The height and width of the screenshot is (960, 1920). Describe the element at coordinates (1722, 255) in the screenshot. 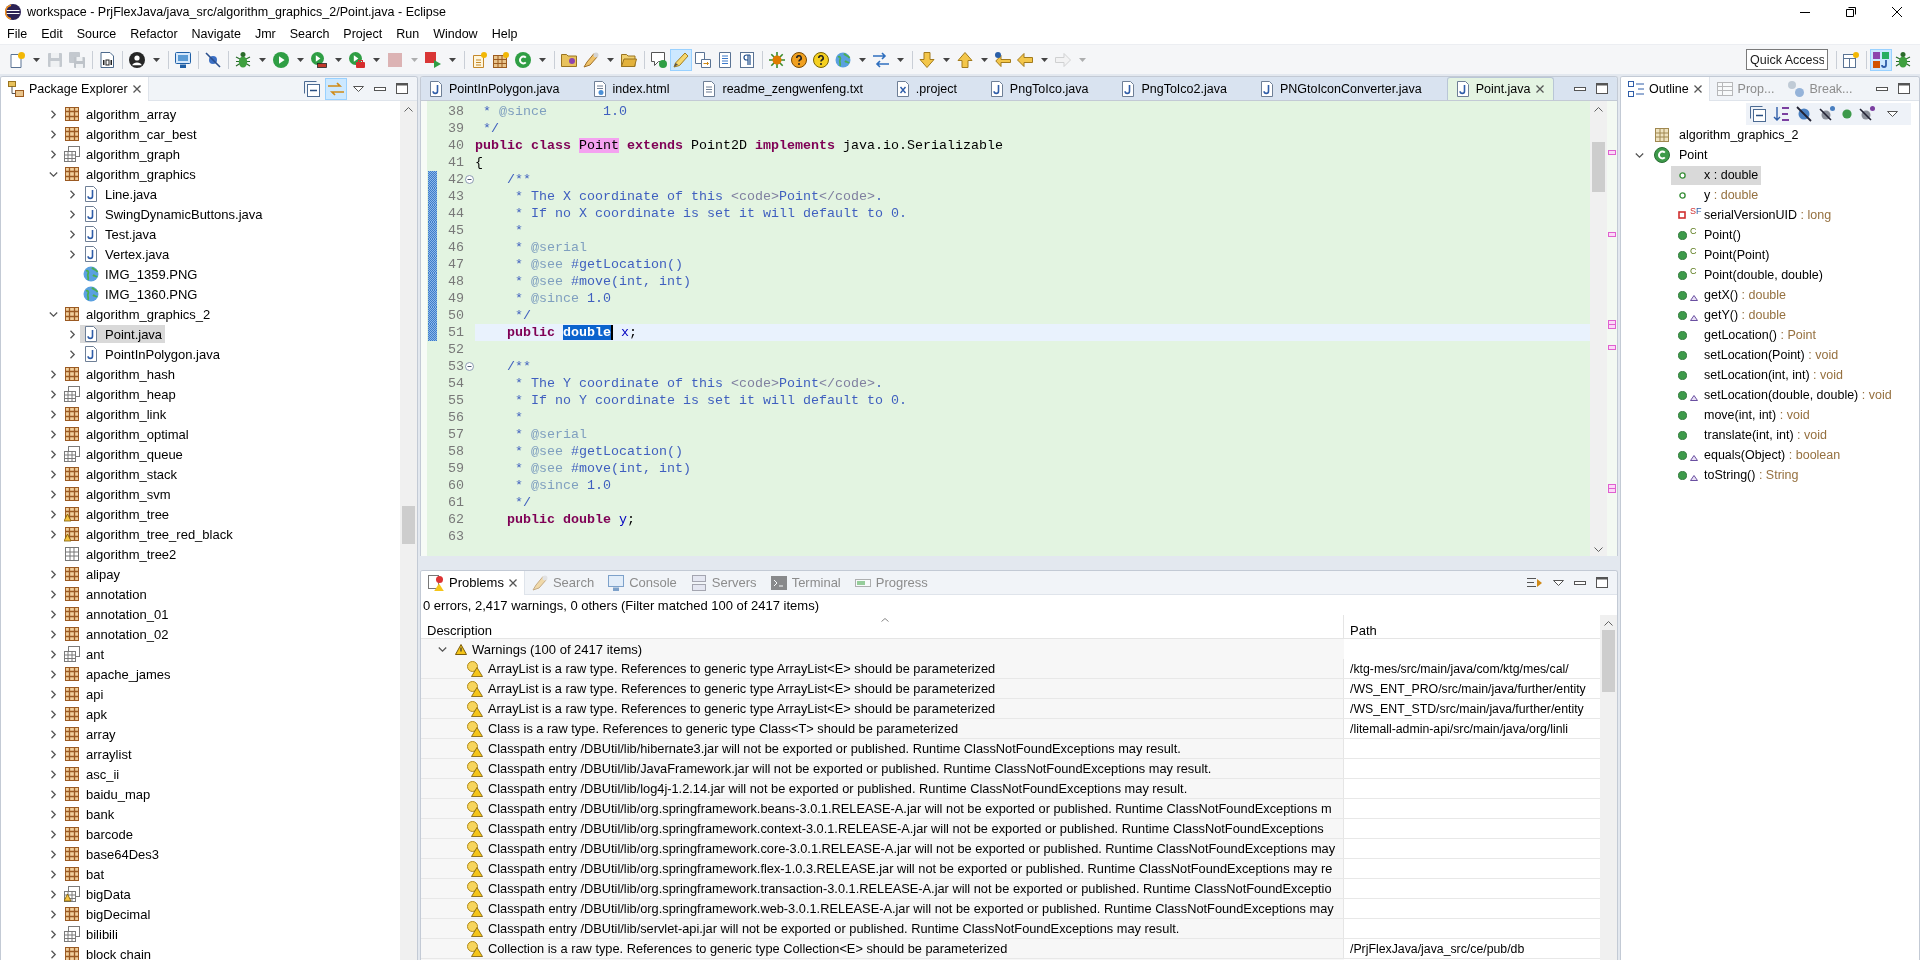

I see `outline-item: C Point(Point)` at that location.